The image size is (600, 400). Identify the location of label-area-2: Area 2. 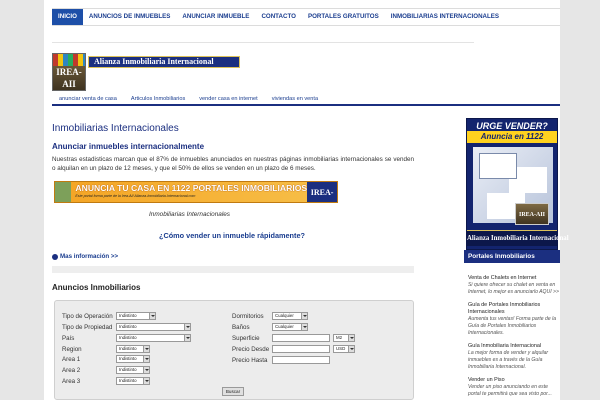
(71, 370).